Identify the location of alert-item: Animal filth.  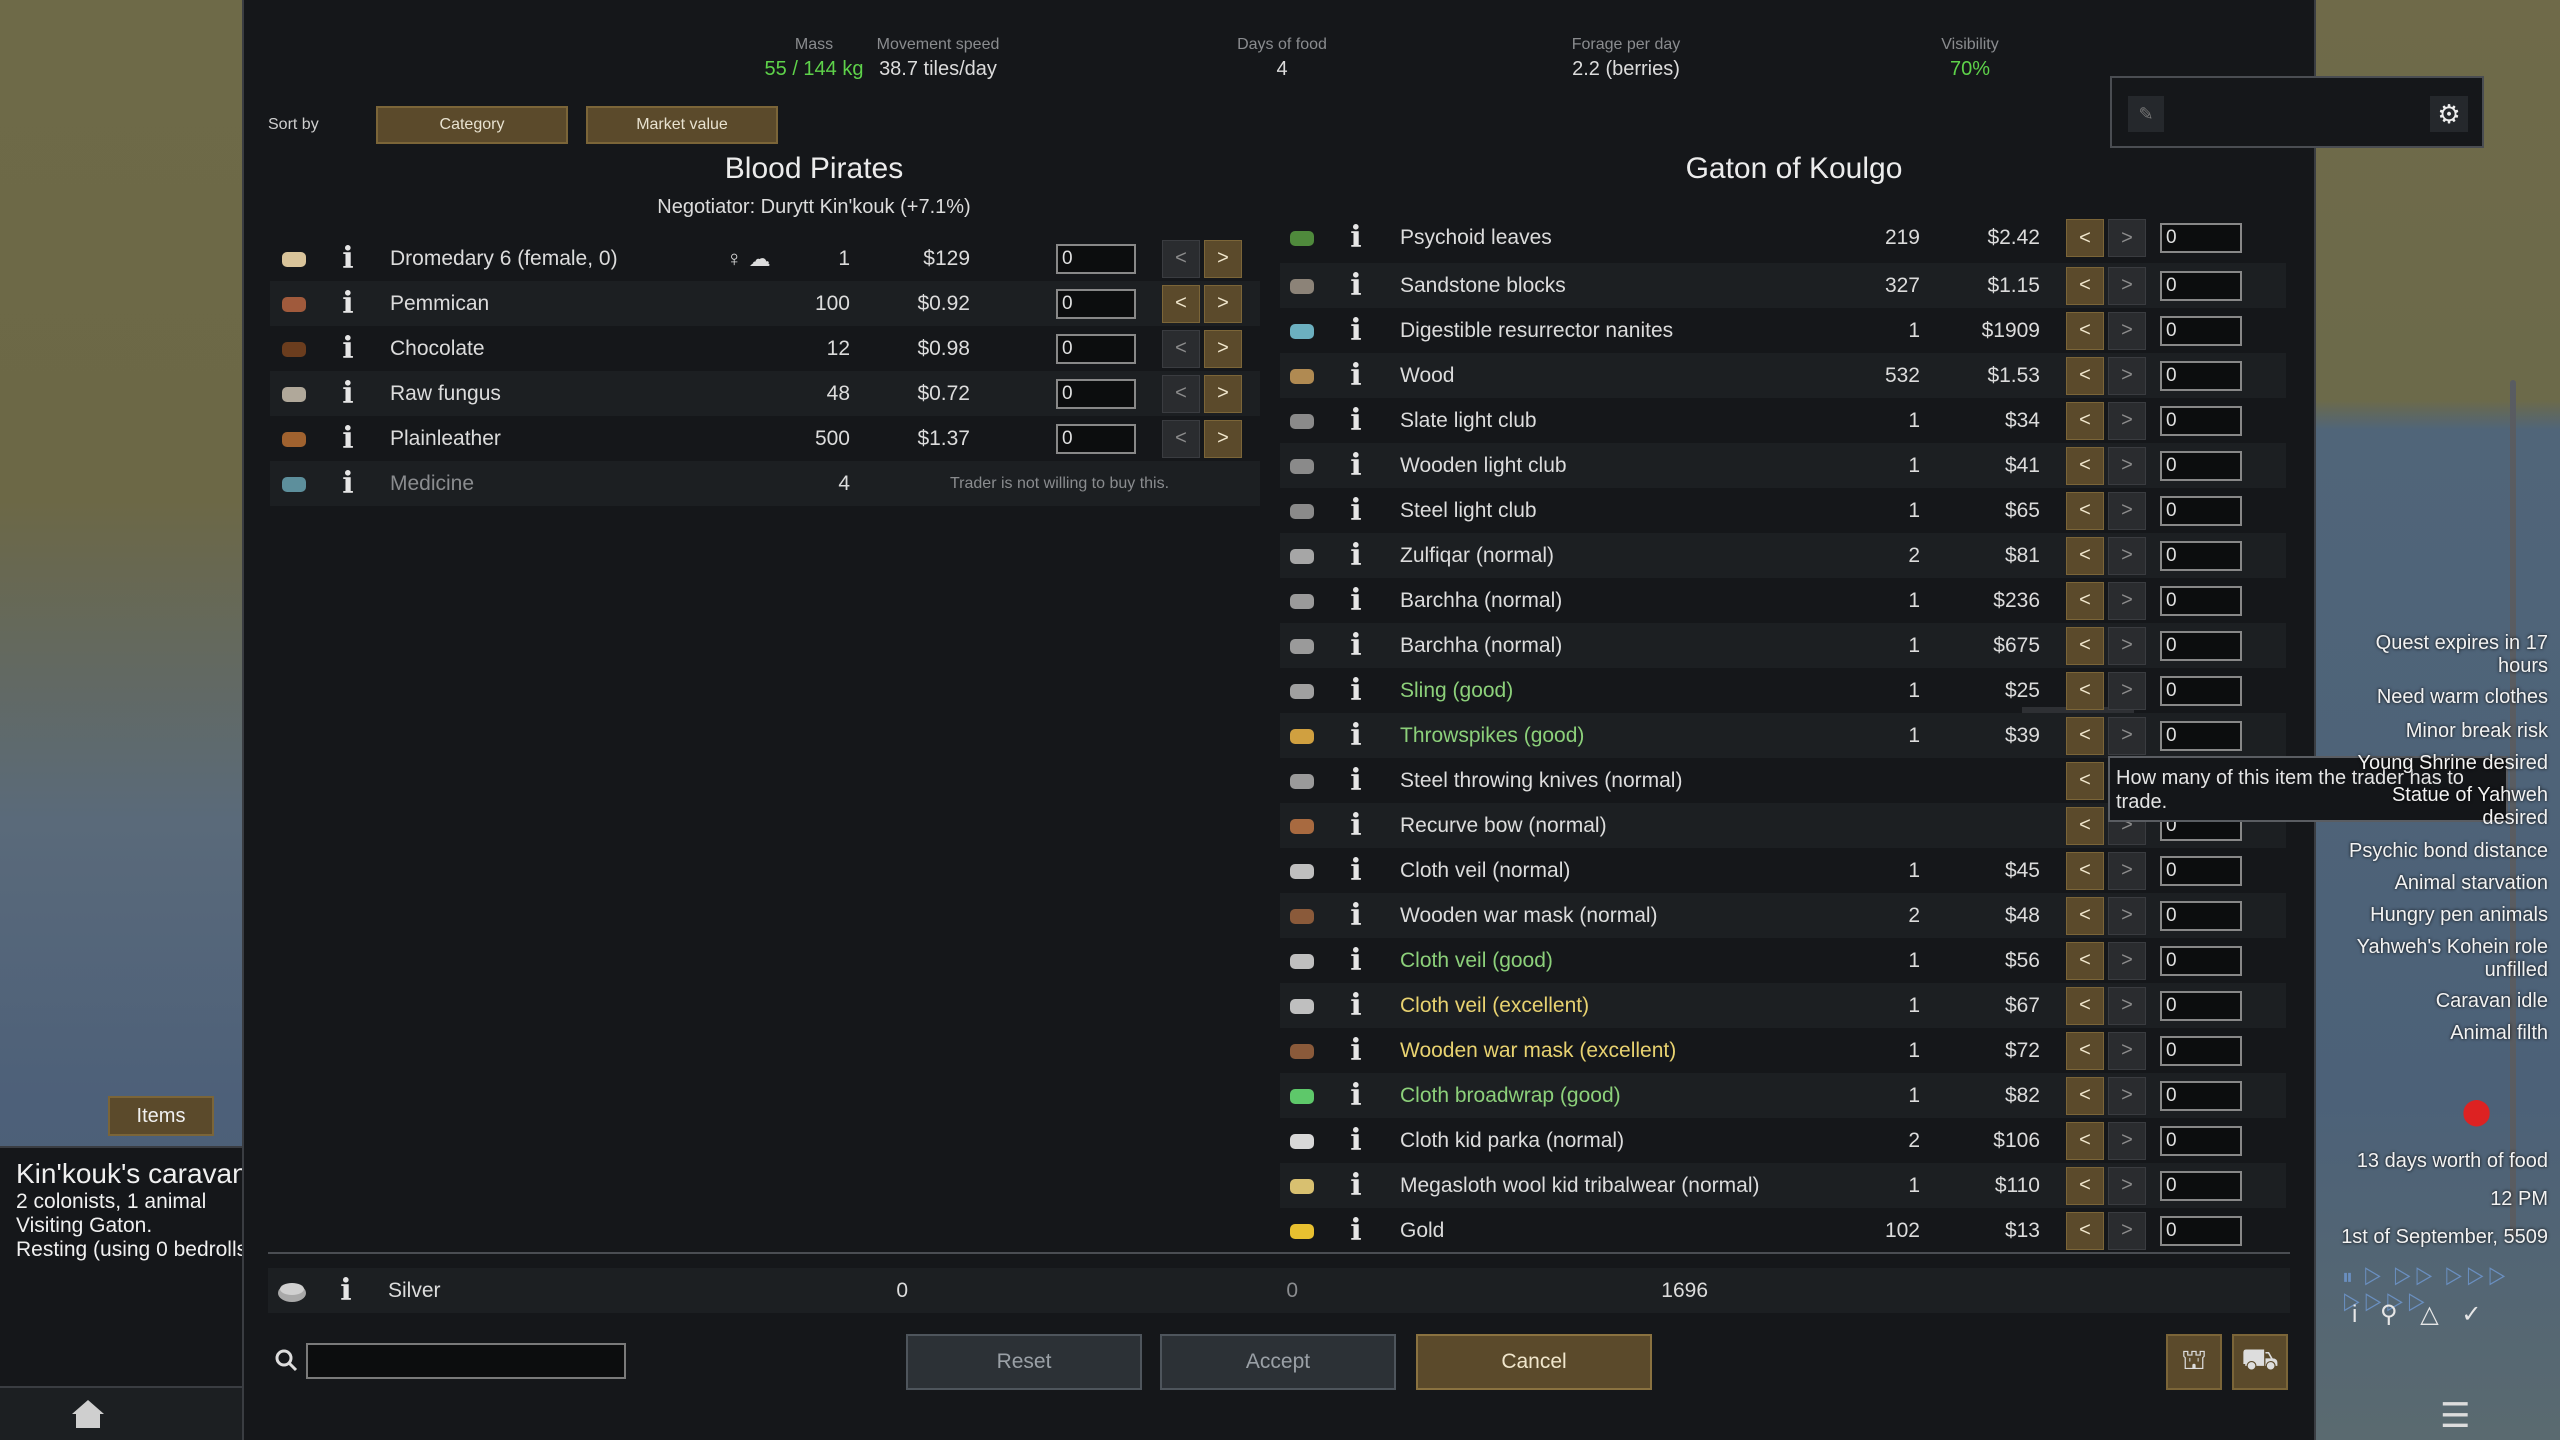
(2438, 1033).